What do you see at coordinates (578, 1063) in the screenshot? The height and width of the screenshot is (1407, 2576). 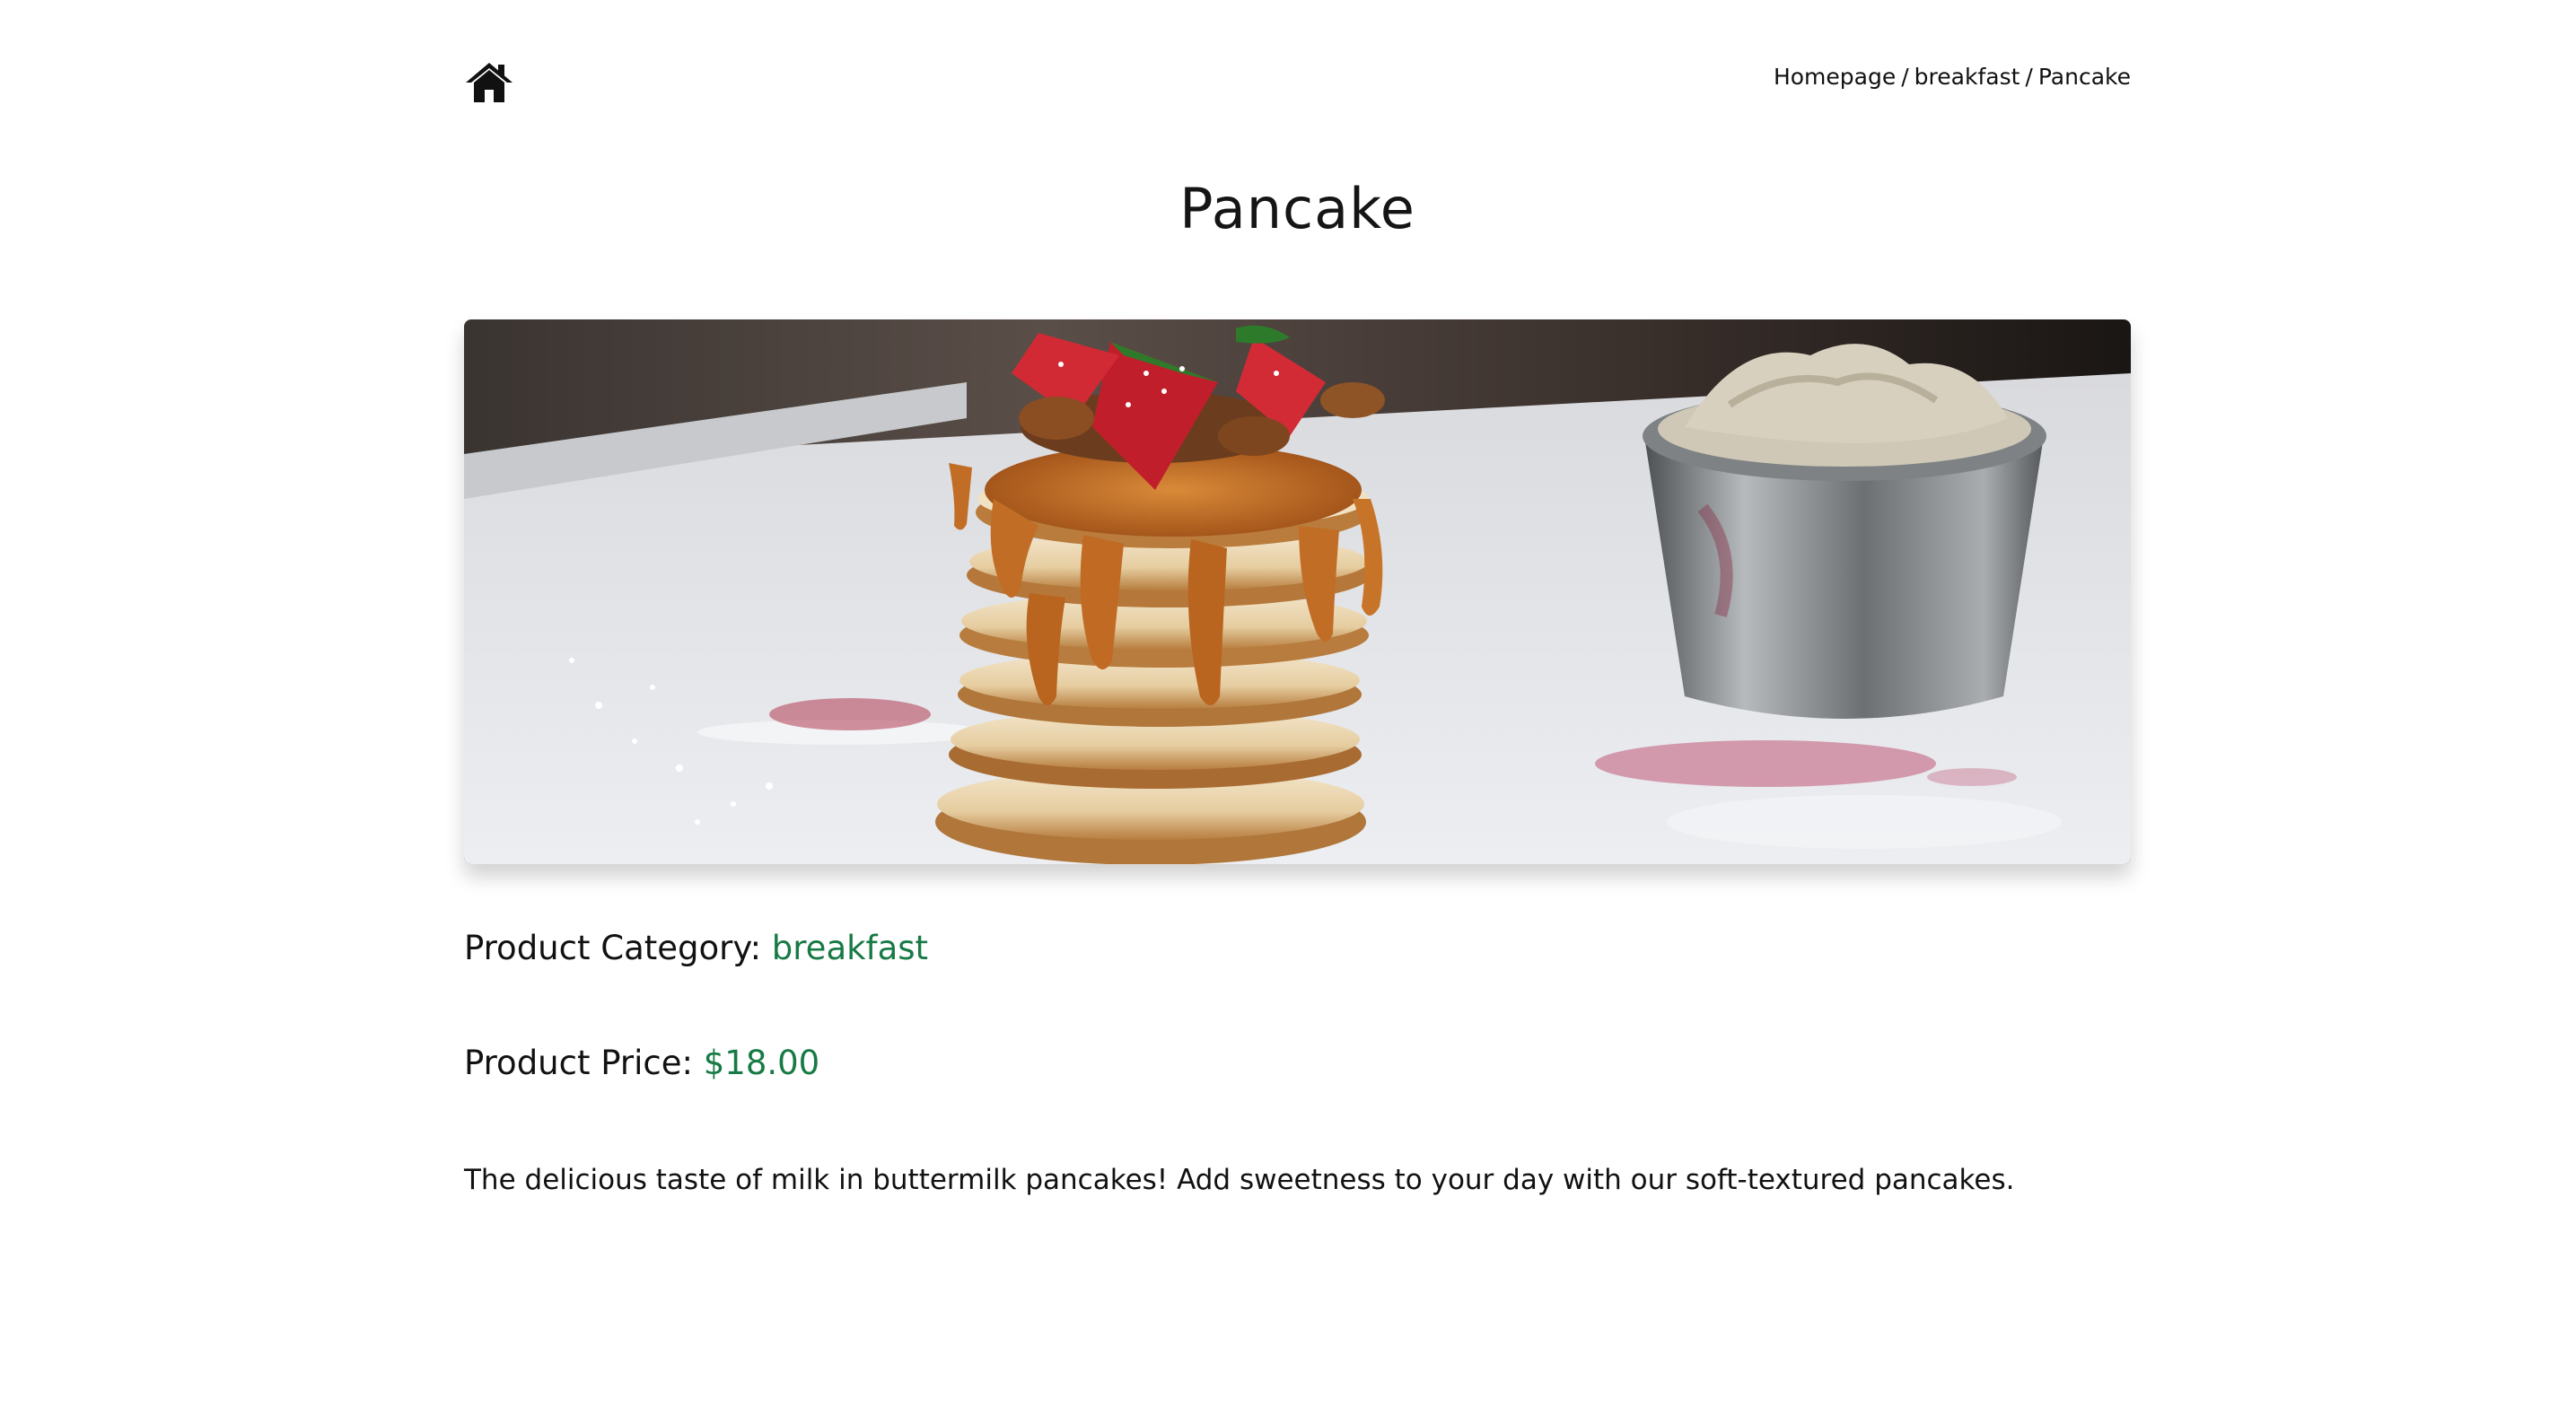 I see `product-price-label: Product Price:` at bounding box center [578, 1063].